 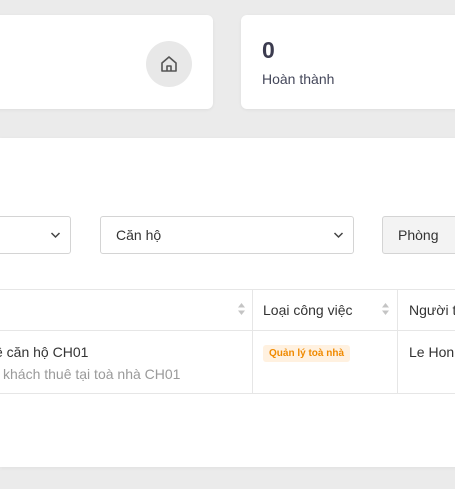 I want to click on room-select: Phòng, so click(x=418, y=235).